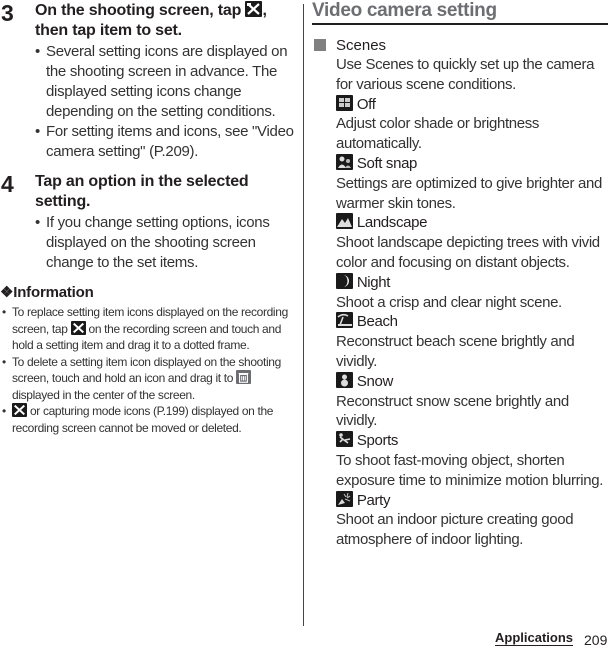  Describe the element at coordinates (7, 13) in the screenshot. I see `step-number: 3` at that location.